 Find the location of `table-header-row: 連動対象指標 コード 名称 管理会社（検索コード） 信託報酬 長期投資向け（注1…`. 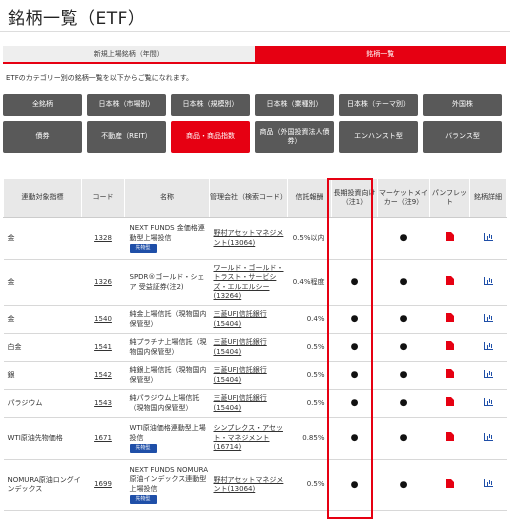

table-header-row: 連動対象指標 コード 名称 管理会社（検索コード） 信託報酬 長期投資向け（注1… is located at coordinates (255, 198).